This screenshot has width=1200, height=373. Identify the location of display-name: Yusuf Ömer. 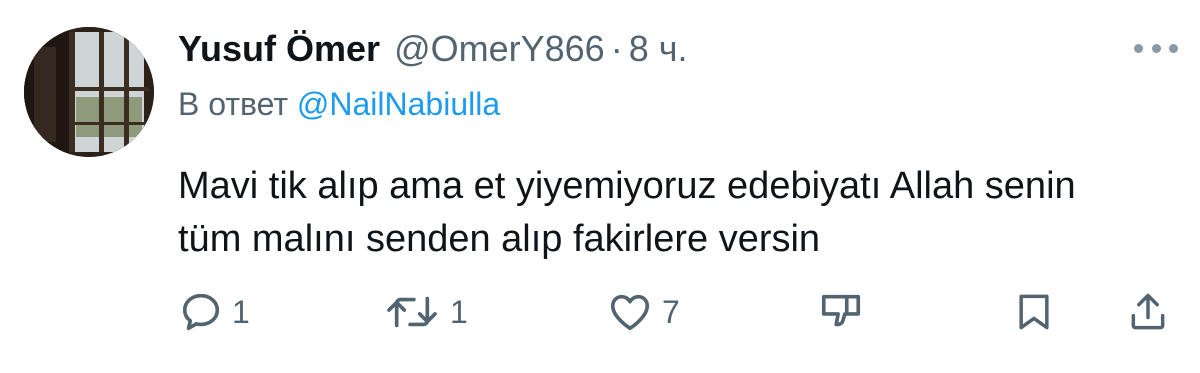
(279, 49).